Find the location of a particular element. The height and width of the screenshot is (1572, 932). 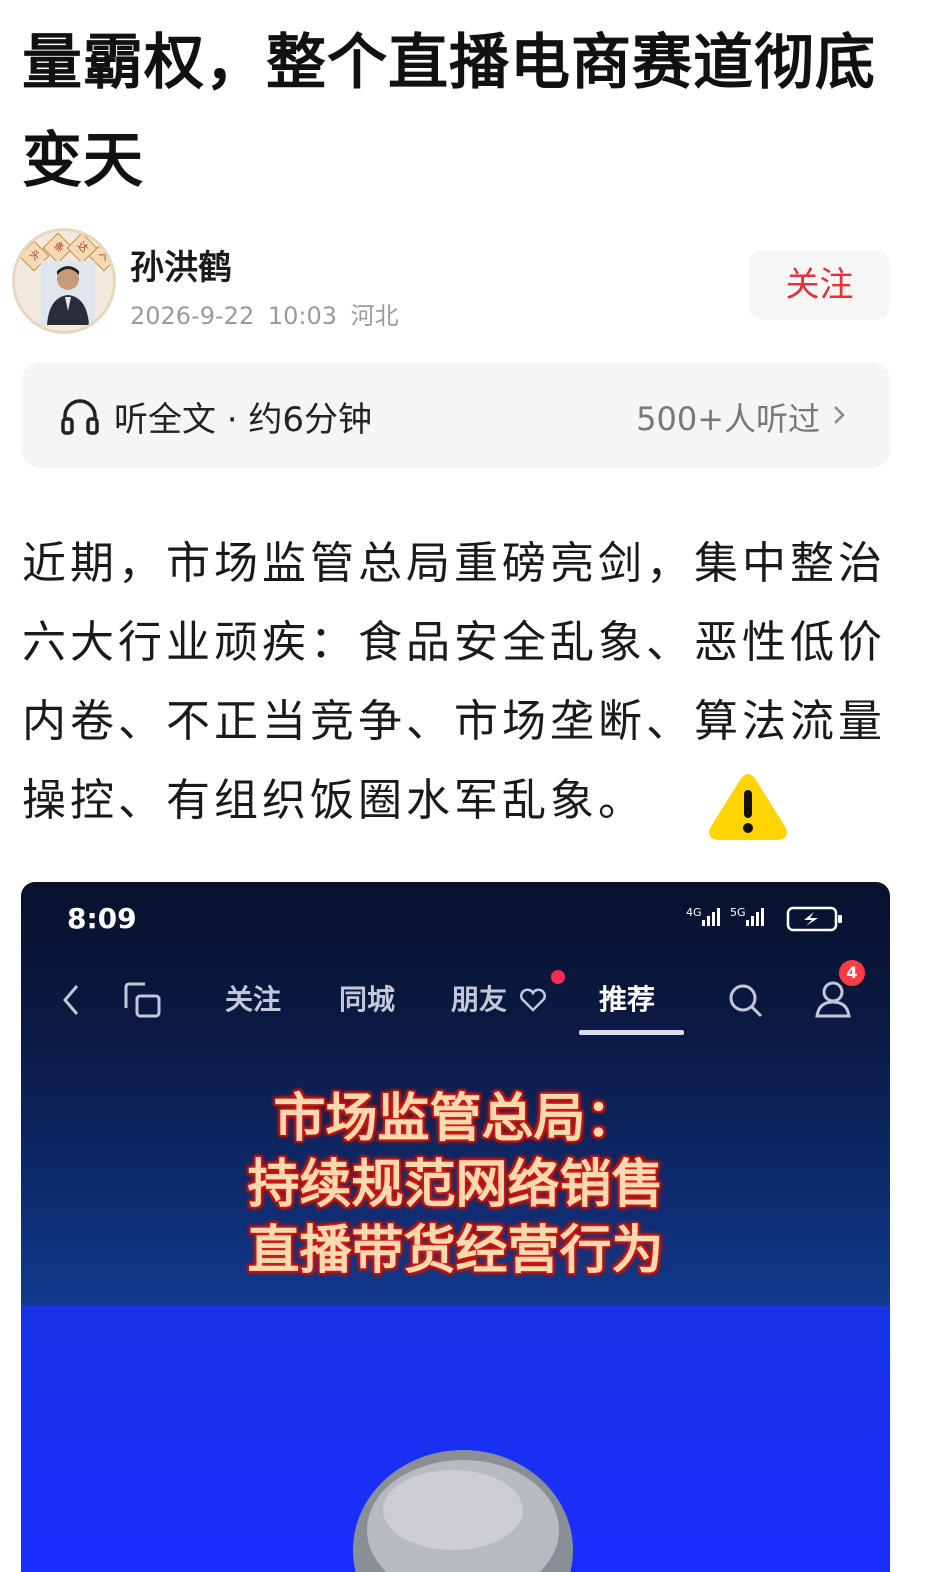

tab-follow: 关注 is located at coordinates (253, 998).